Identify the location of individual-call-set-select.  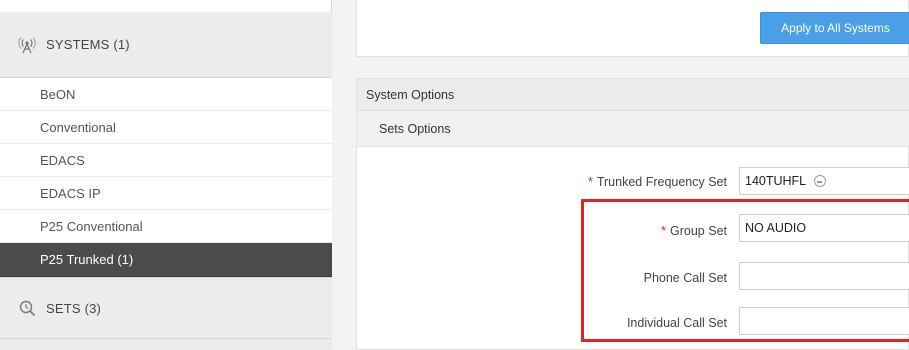
(824, 321).